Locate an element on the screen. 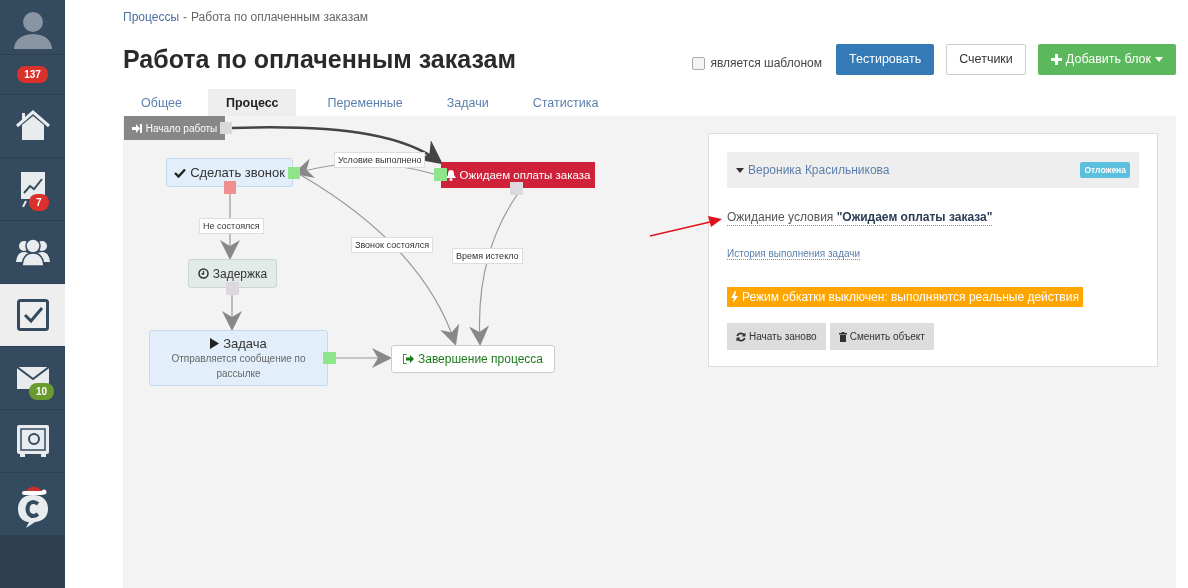  node-title: Завершение процесса is located at coordinates (480, 359).